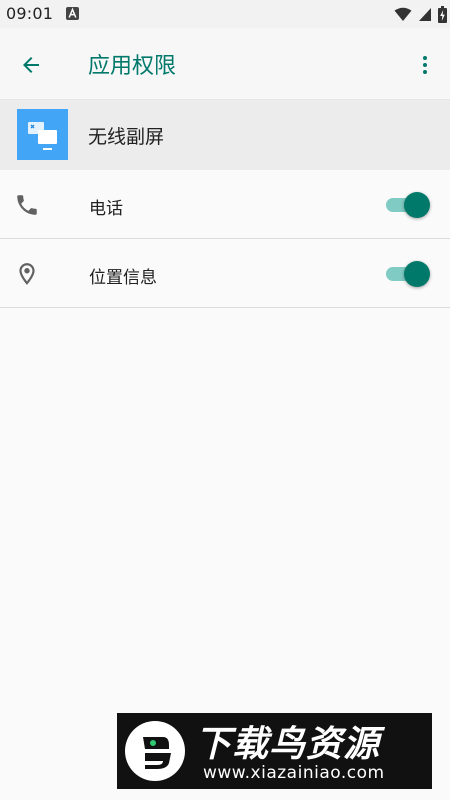 The image size is (450, 800). What do you see at coordinates (225, 135) in the screenshot?
I see `app-header: 无线副屏` at bounding box center [225, 135].